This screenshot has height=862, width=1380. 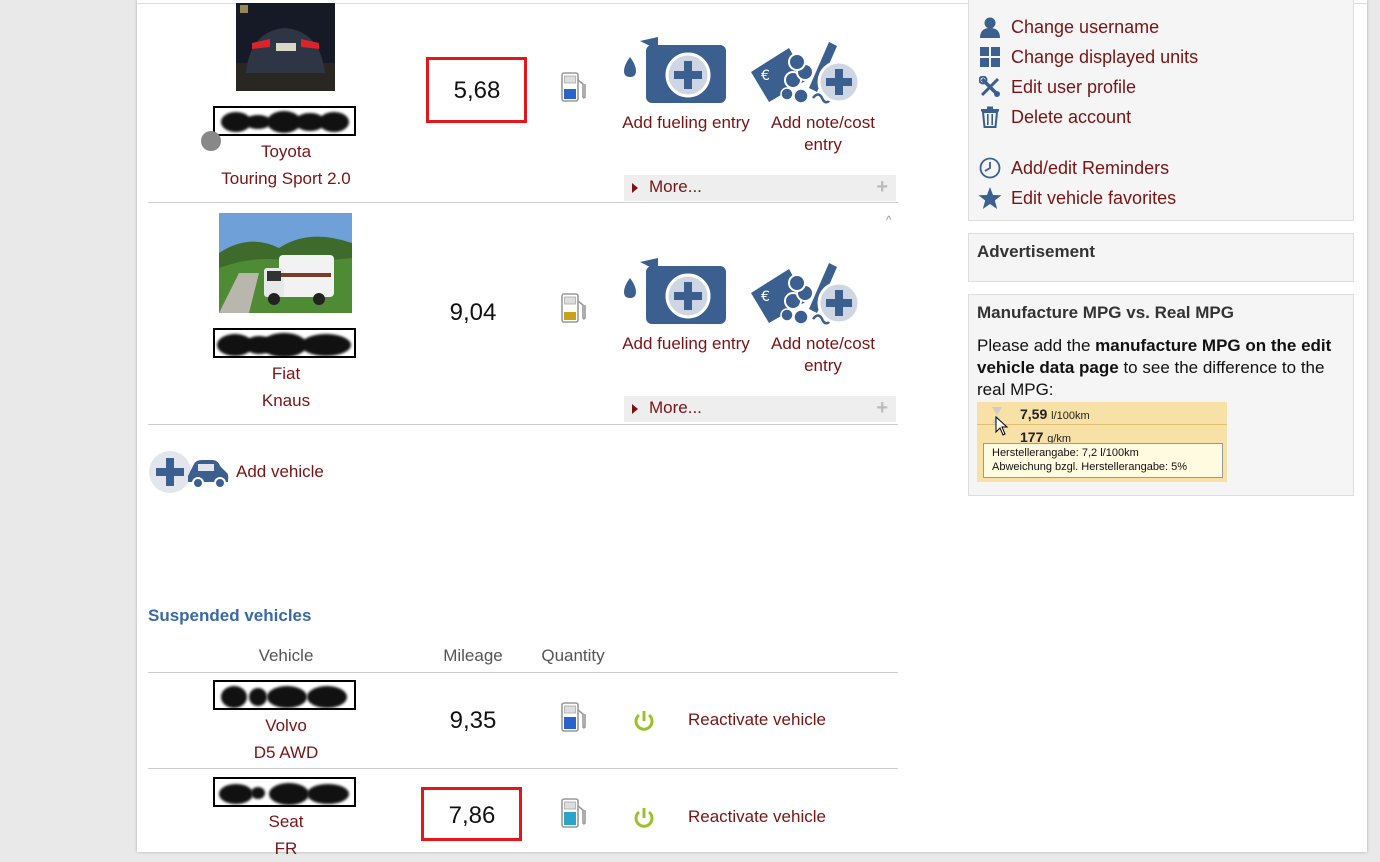 I want to click on star-icon, so click(x=990, y=198).